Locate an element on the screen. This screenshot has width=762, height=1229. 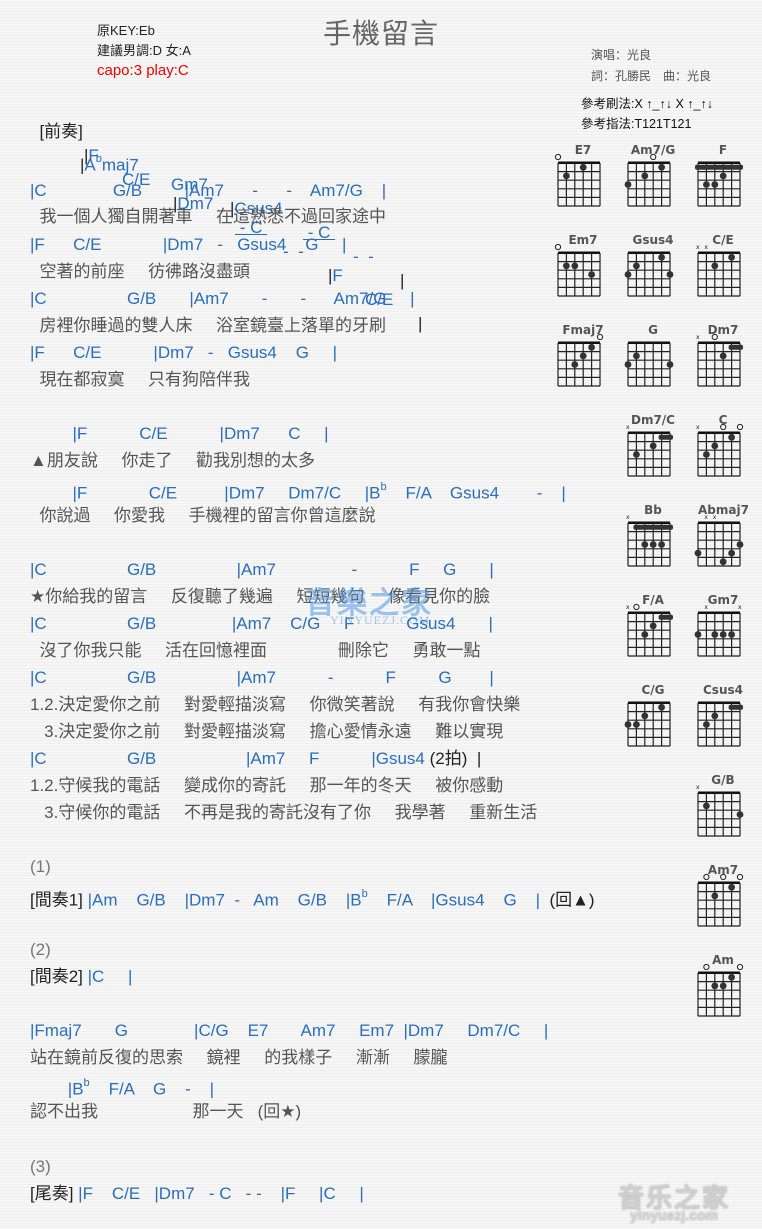
chord-diagram: Dm7/C x is located at coordinates (658, 453).